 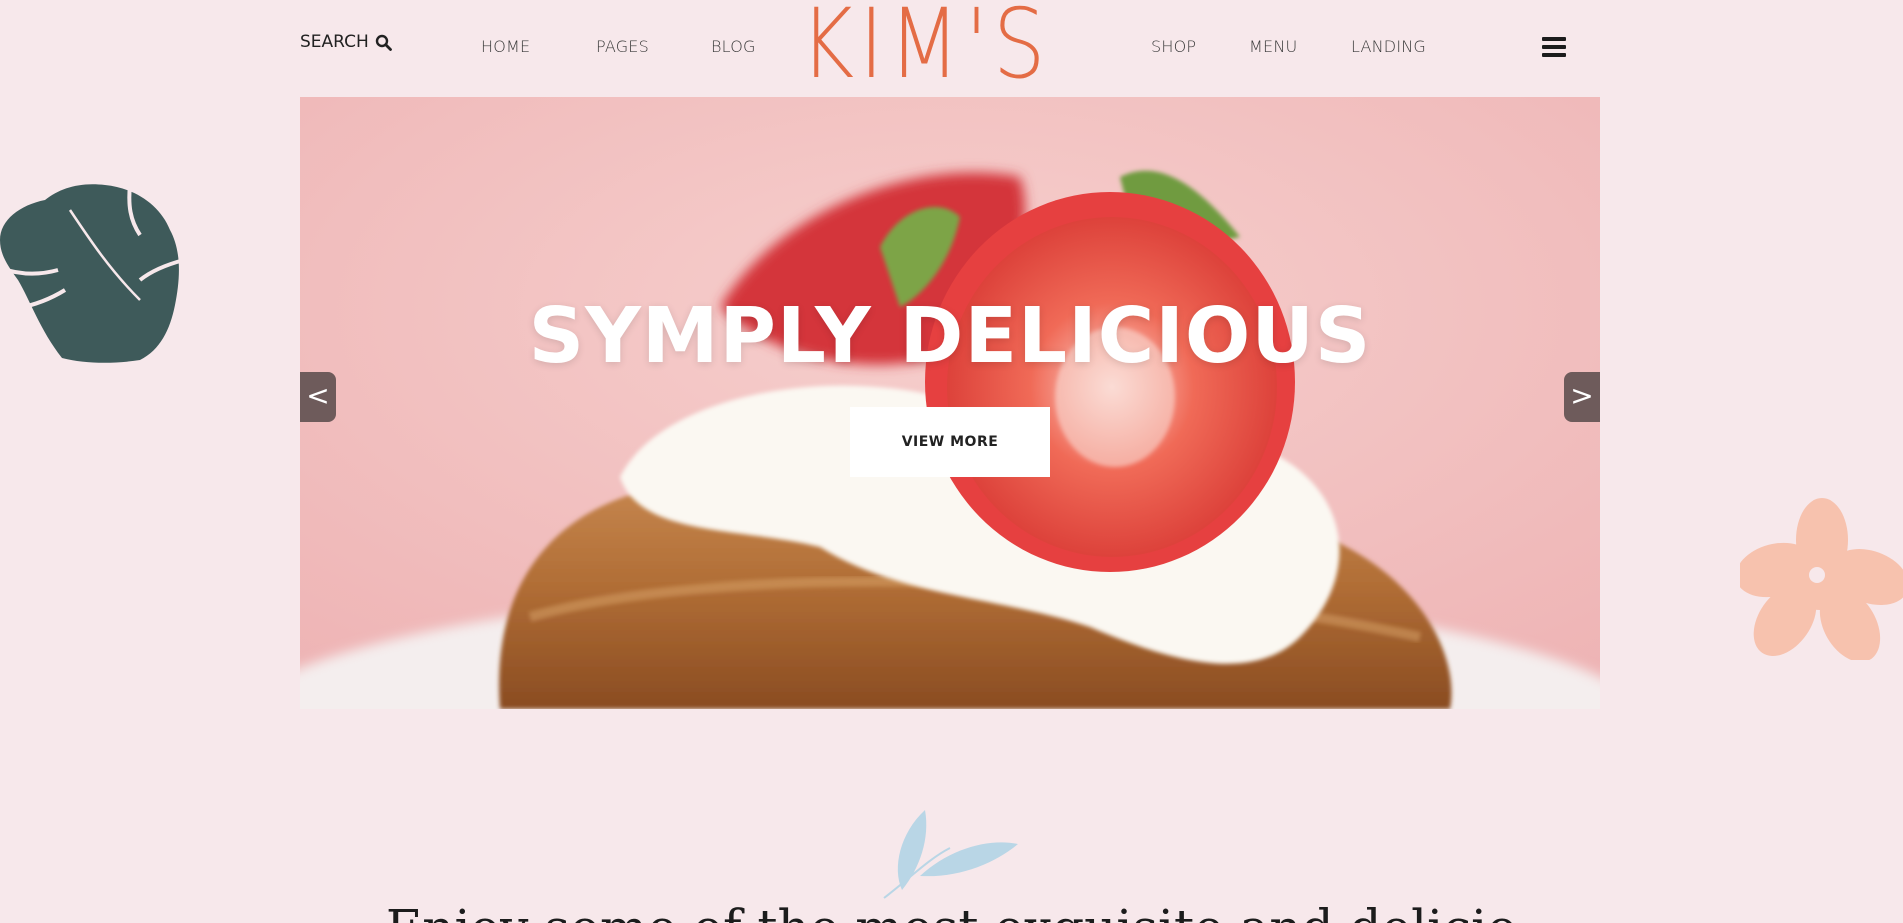 What do you see at coordinates (334, 42) in the screenshot?
I see `search-label: SEARCH` at bounding box center [334, 42].